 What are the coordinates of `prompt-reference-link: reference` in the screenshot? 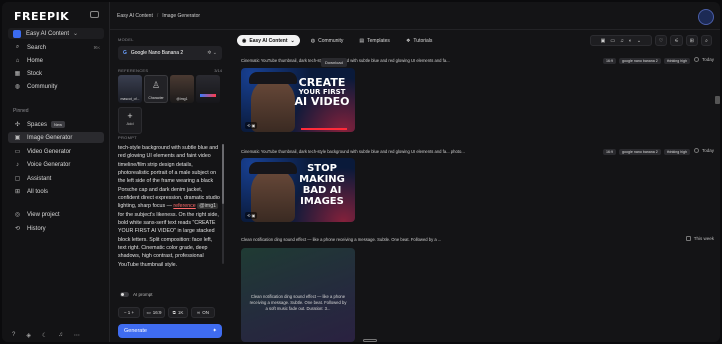 It's located at (184, 206).